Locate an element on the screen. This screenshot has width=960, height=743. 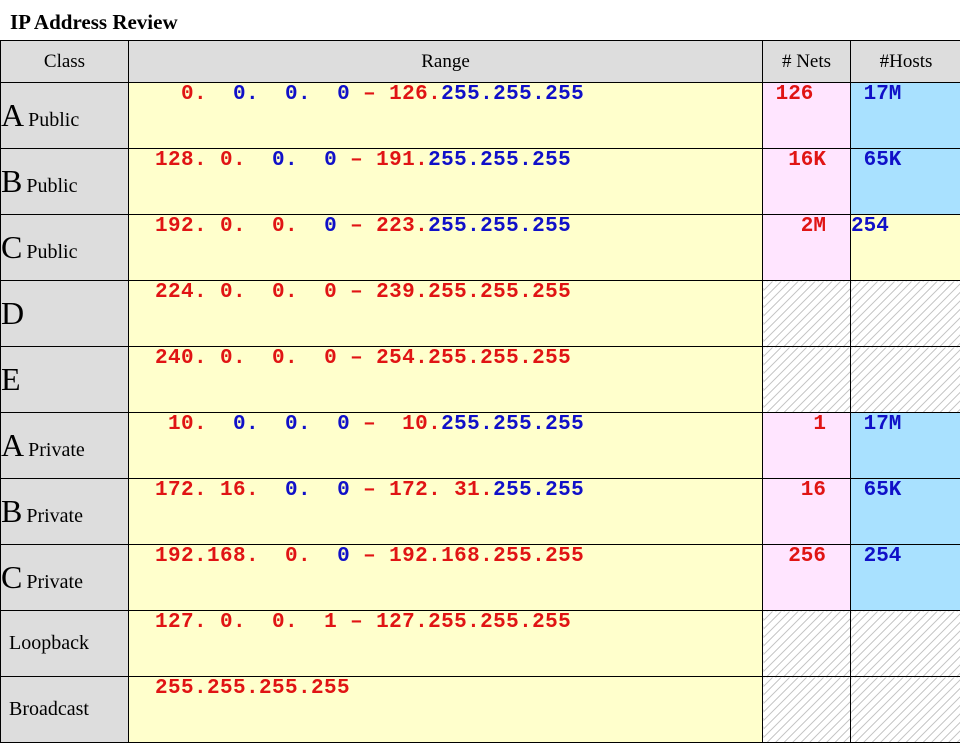
header-range: Range is located at coordinates (446, 62).